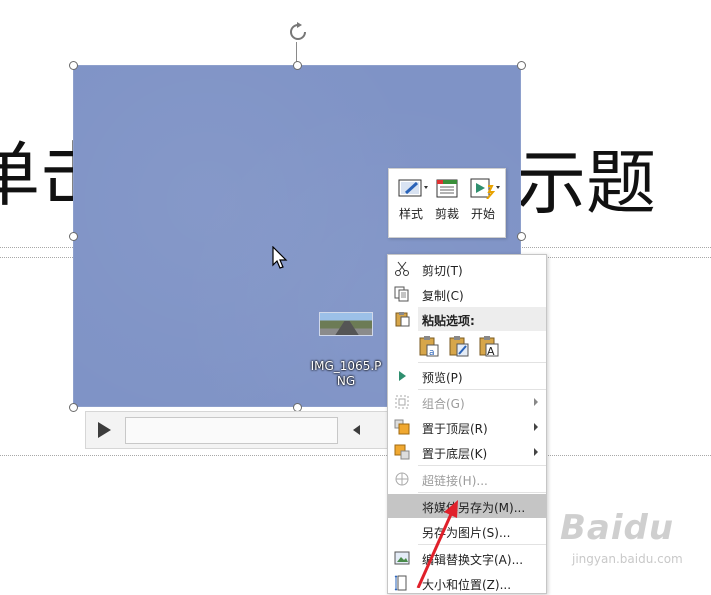 This screenshot has width=711, height=595. What do you see at coordinates (298, 32) in the screenshot?
I see `rotate-icon` at bounding box center [298, 32].